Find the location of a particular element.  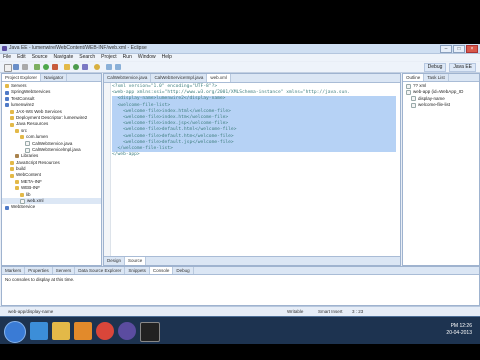

explorer-icon is located at coordinates (61, 331).